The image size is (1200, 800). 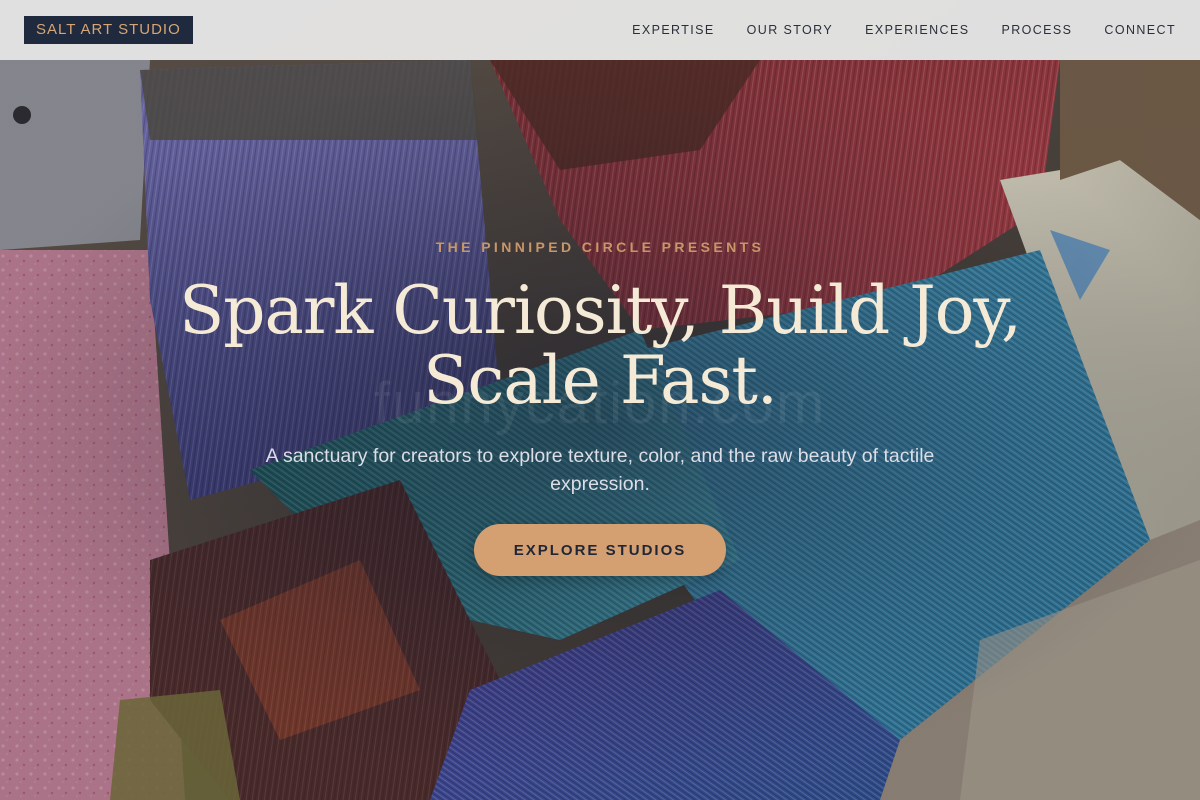 What do you see at coordinates (600, 310) in the screenshot?
I see `hero-headline-line-1: Spark Curiosity, Build Joy,` at bounding box center [600, 310].